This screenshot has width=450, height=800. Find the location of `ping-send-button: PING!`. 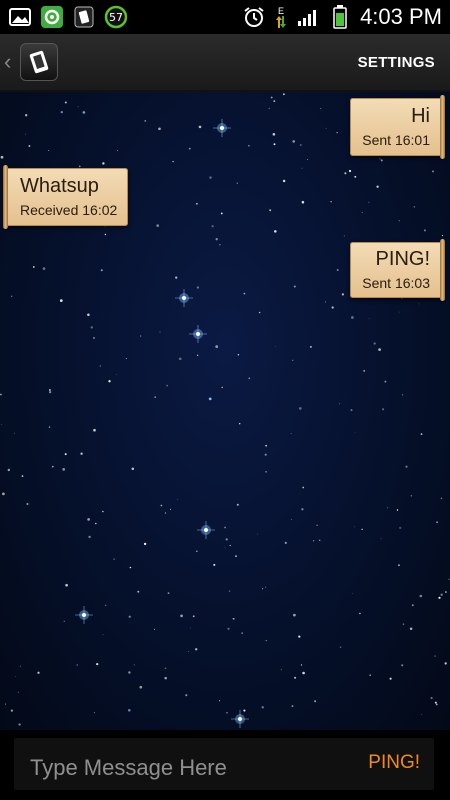

ping-send-button: PING! is located at coordinates (394, 763).